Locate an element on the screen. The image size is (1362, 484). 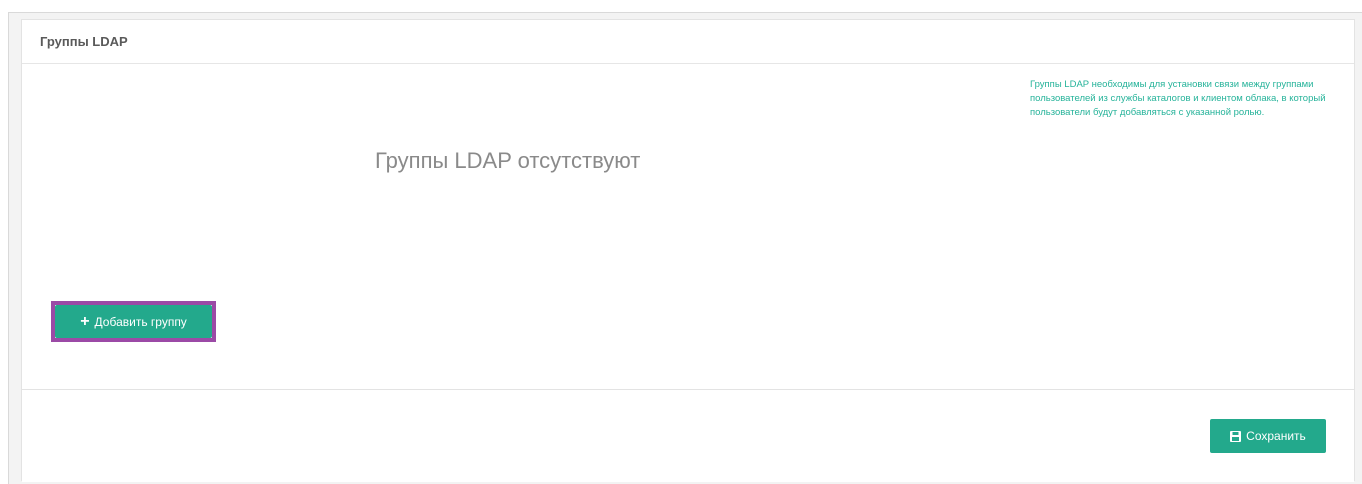
panel-title: Группы LDAP is located at coordinates (84, 41).